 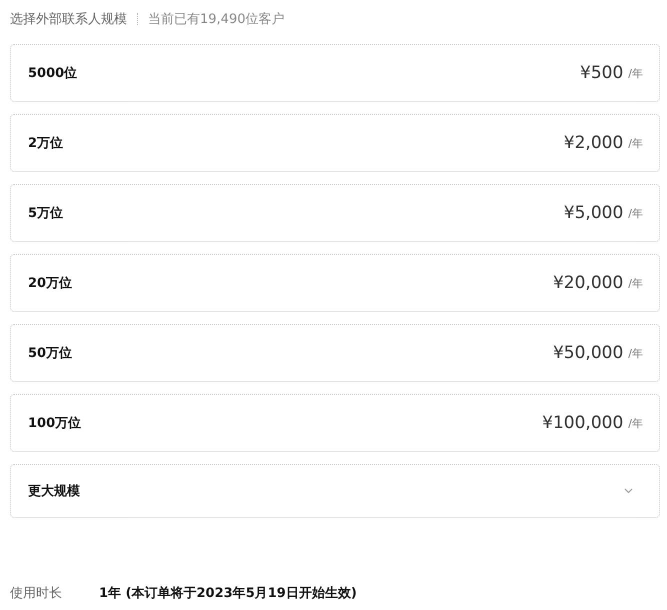 What do you see at coordinates (628, 491) in the screenshot?
I see `chevron-down-icon` at bounding box center [628, 491].